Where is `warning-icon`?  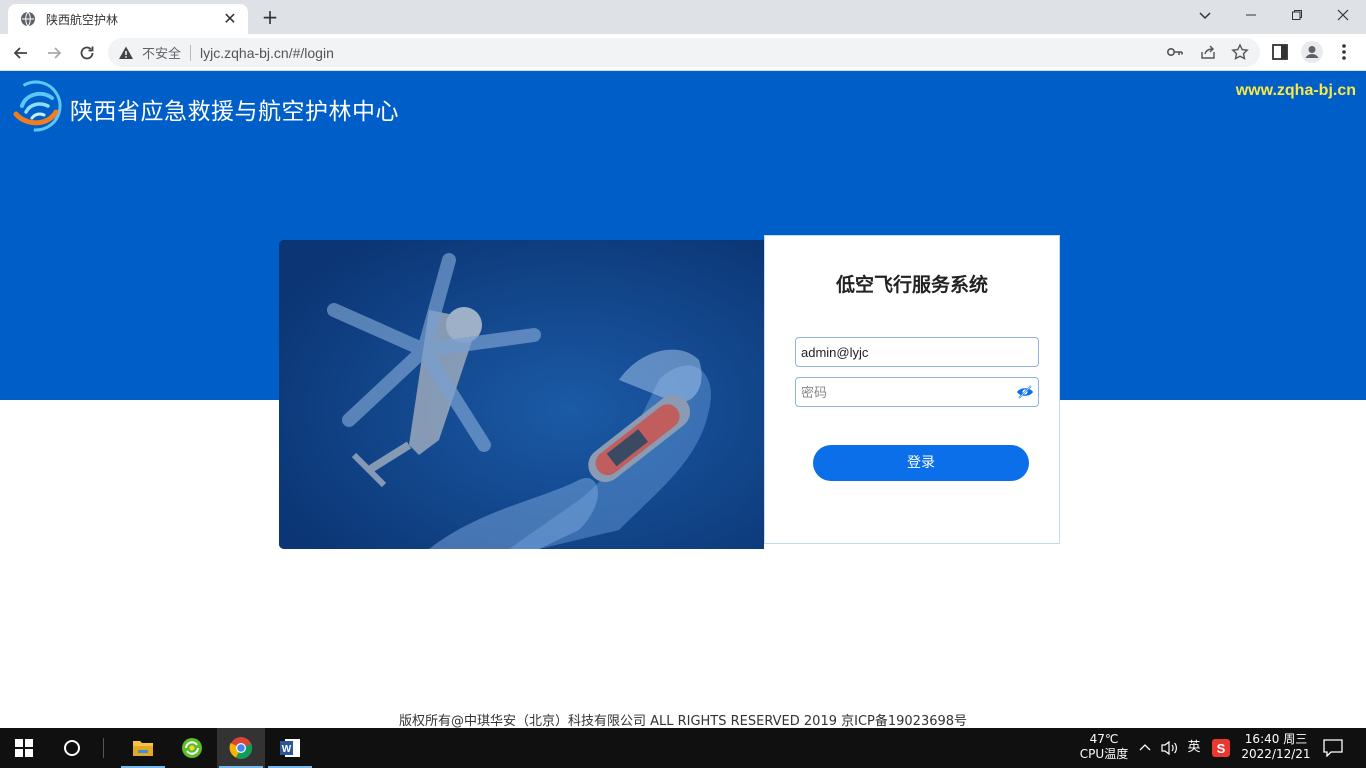 warning-icon is located at coordinates (126, 53).